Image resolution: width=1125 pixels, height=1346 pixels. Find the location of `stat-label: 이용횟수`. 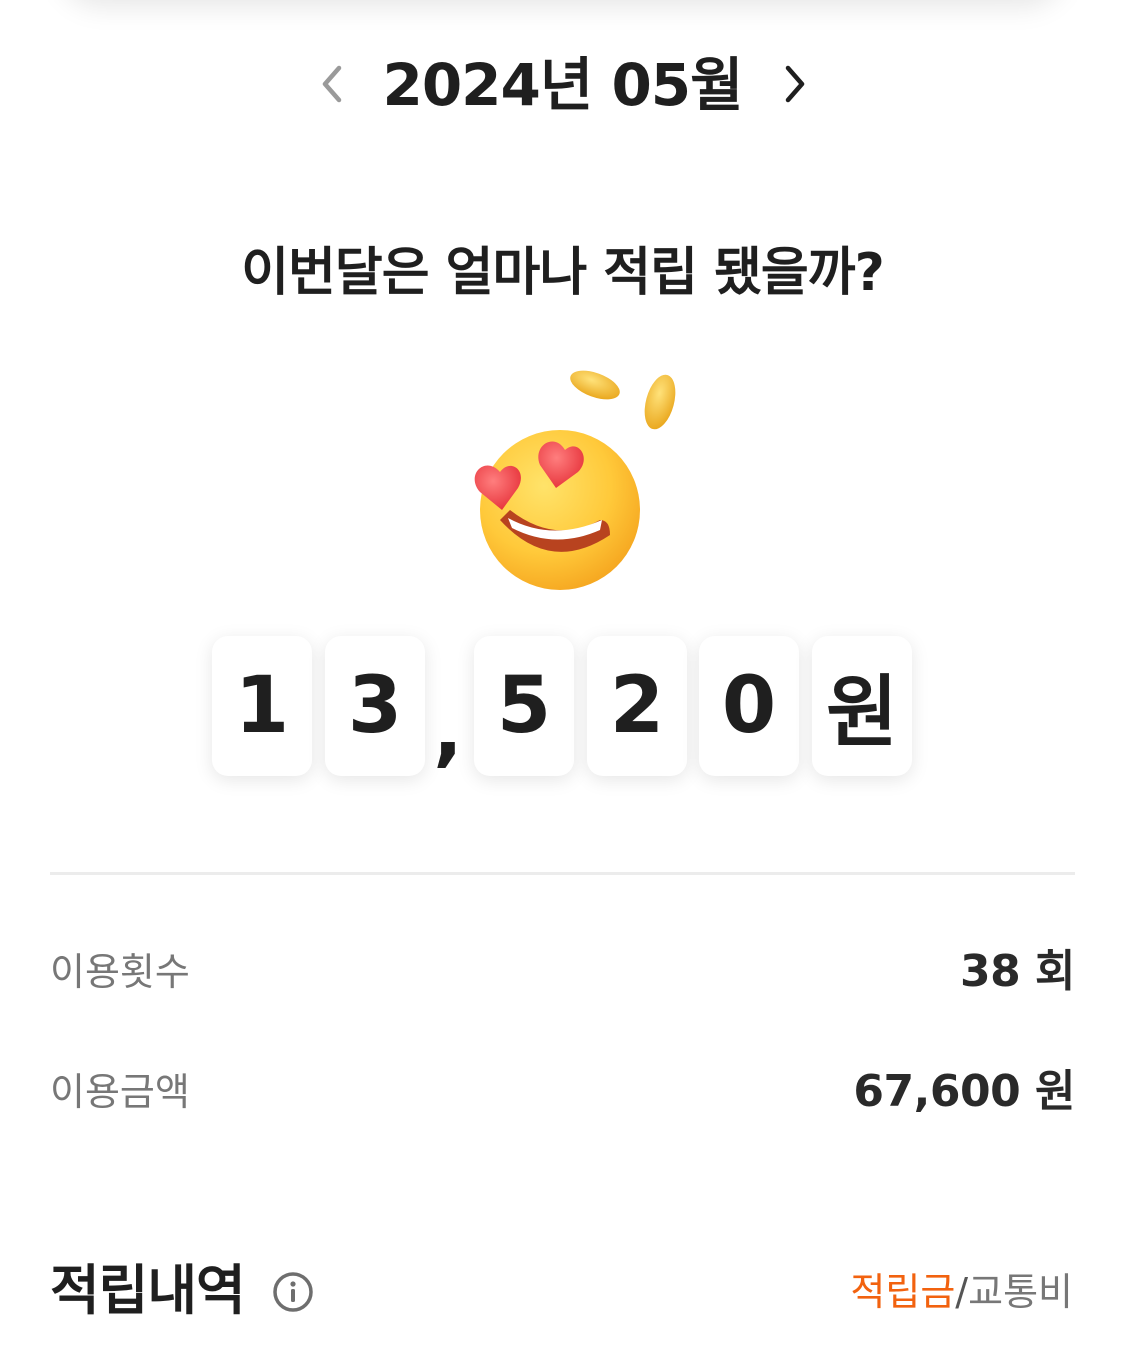

stat-label: 이용횟수 is located at coordinates (120, 972).